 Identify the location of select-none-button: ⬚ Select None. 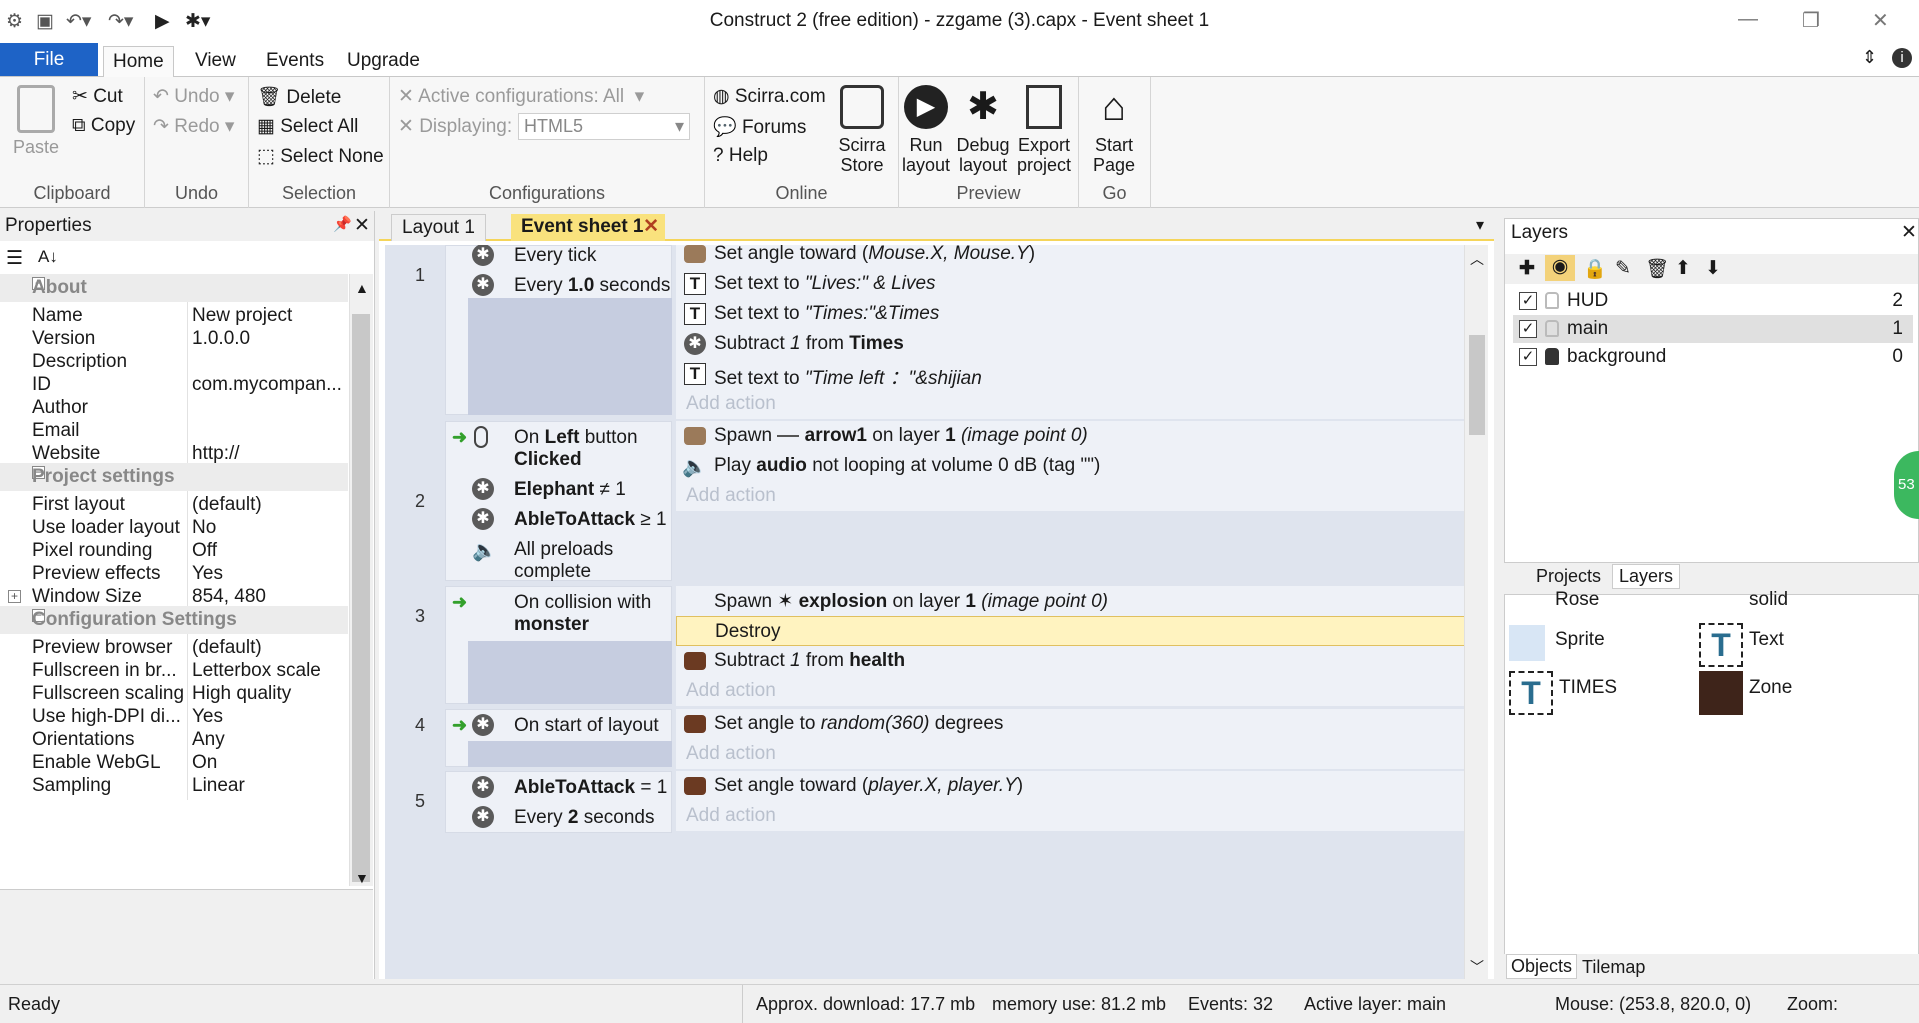
(320, 156).